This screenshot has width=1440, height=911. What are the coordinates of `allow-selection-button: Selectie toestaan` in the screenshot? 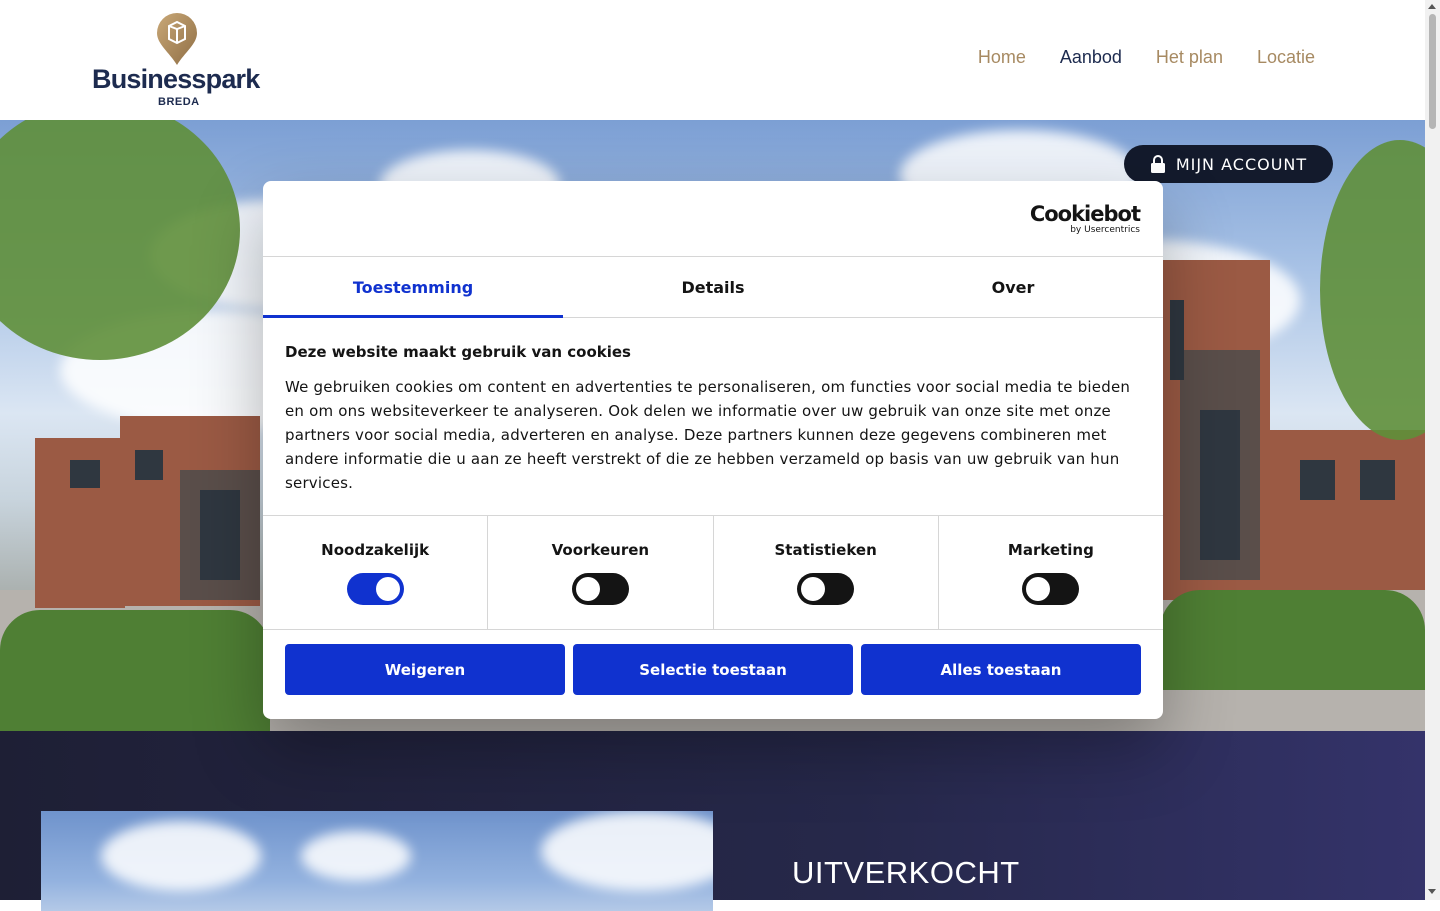 It's located at (713, 669).